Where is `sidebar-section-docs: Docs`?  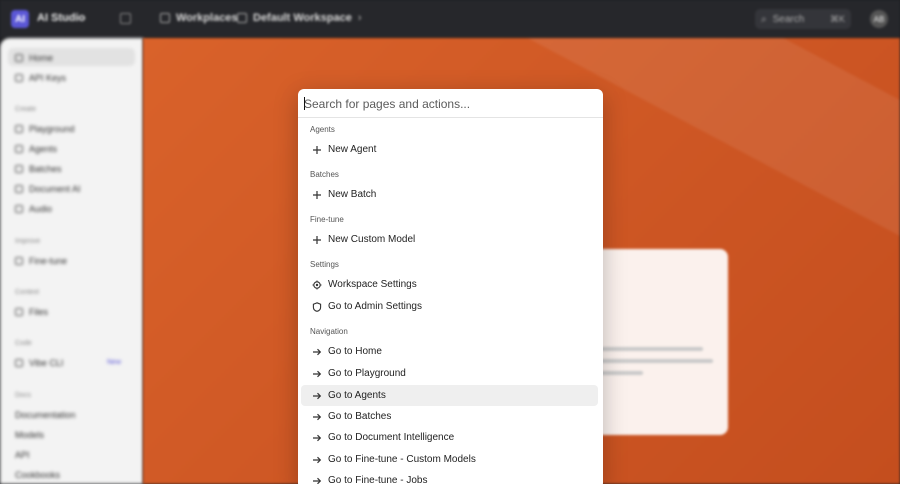
sidebar-section-docs: Docs is located at coordinates (23, 395).